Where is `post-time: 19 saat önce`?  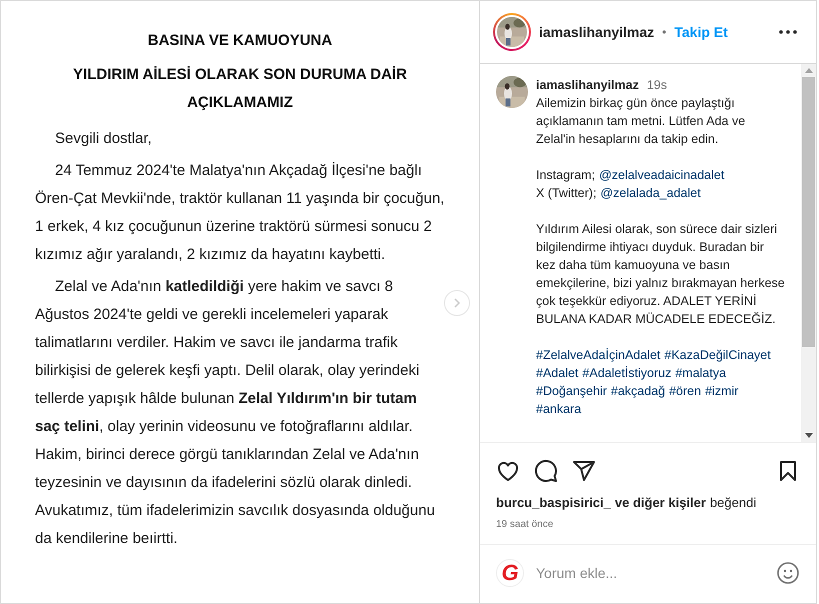 post-time: 19 saat önce is located at coordinates (525, 525).